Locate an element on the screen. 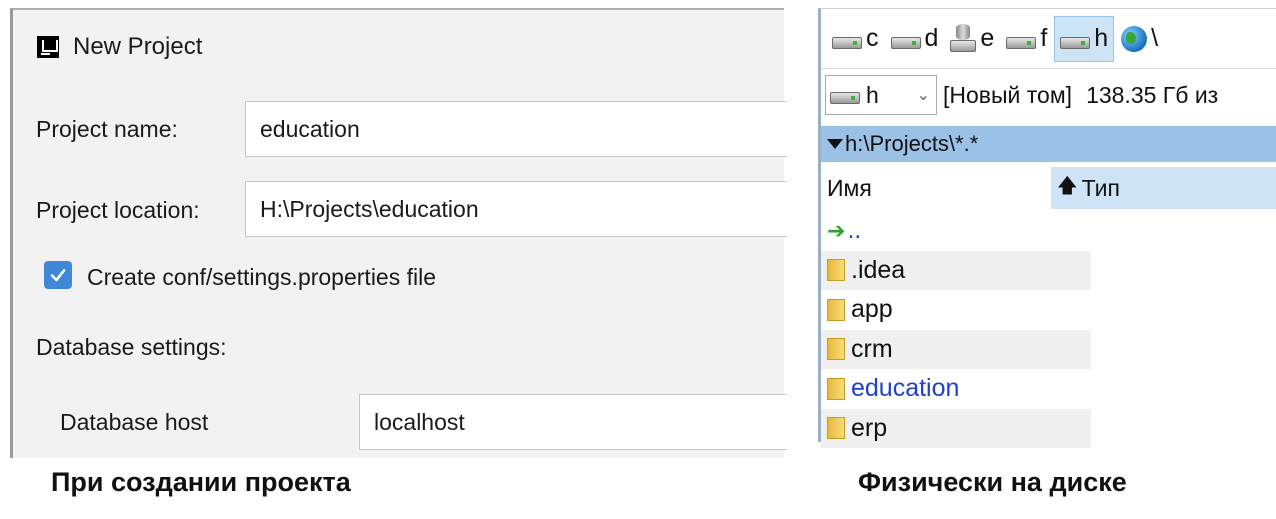  drive-select: h ⌄ is located at coordinates (881, 95).